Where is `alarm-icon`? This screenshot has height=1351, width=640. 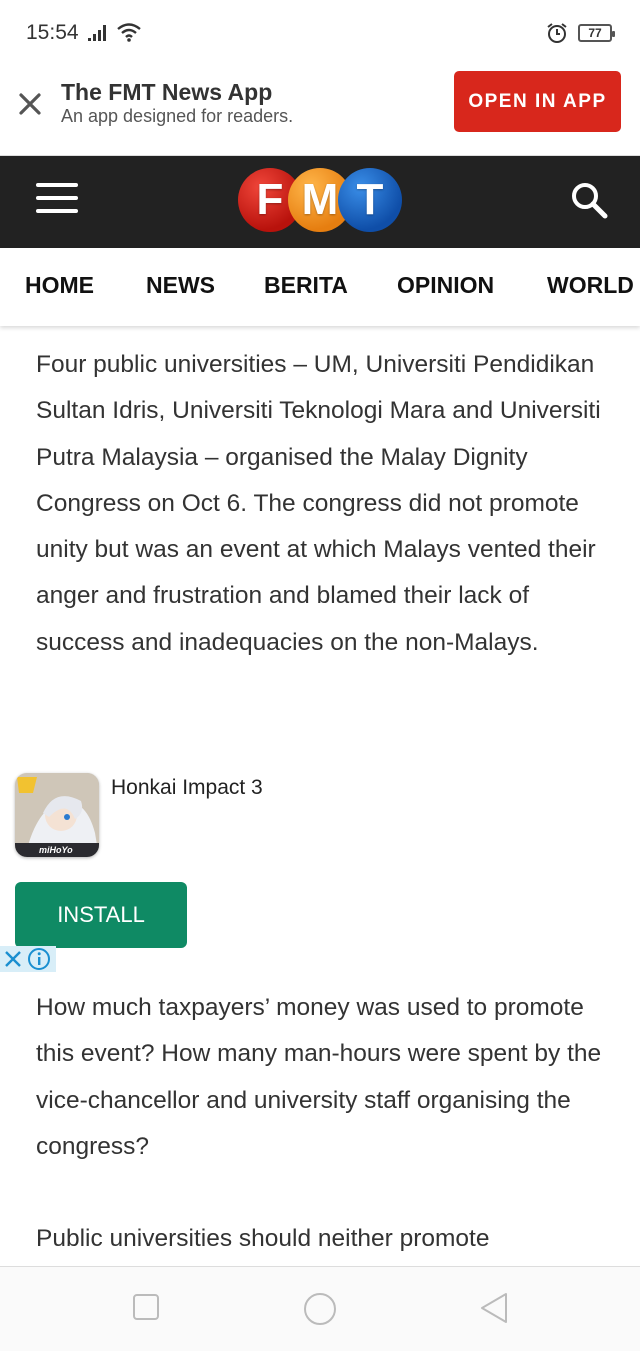
alarm-icon is located at coordinates (557, 33).